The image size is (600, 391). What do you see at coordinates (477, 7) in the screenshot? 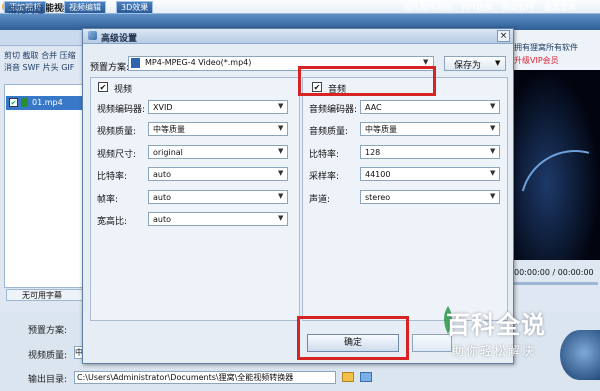
I see `ppt-convert-link: PPT转换` at bounding box center [477, 7].